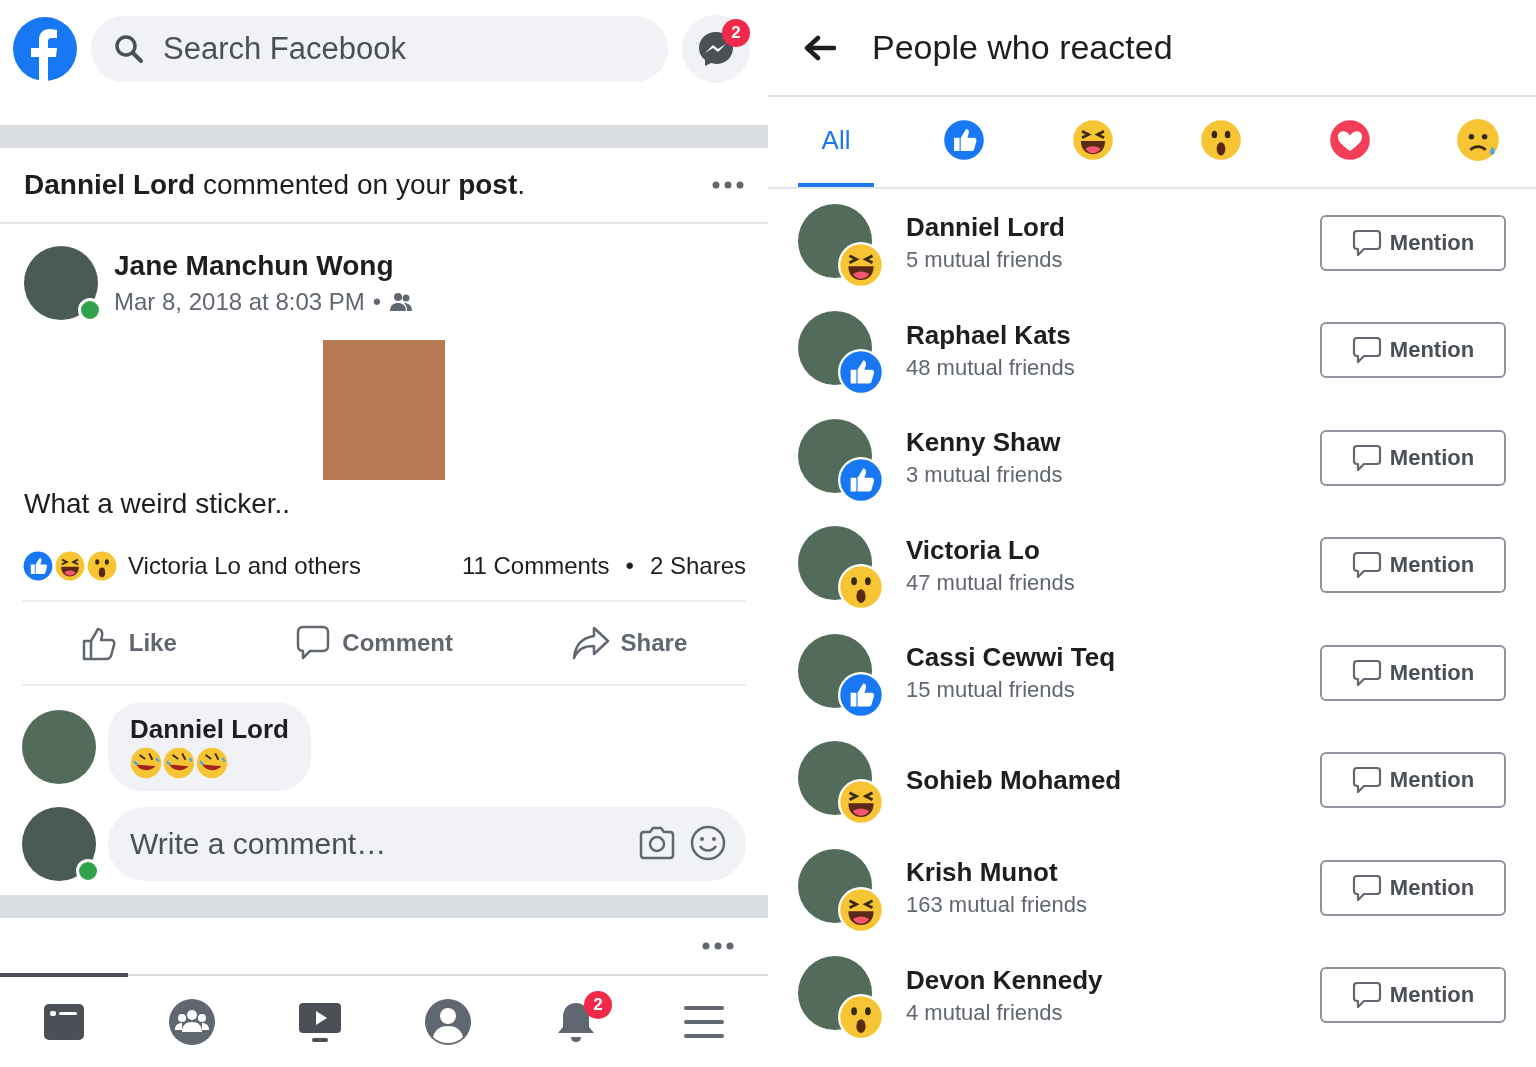 Image resolution: width=1536 pixels, height=1067 pixels. What do you see at coordinates (1100, 550) in the screenshot?
I see `person-name: Victoria Lo` at bounding box center [1100, 550].